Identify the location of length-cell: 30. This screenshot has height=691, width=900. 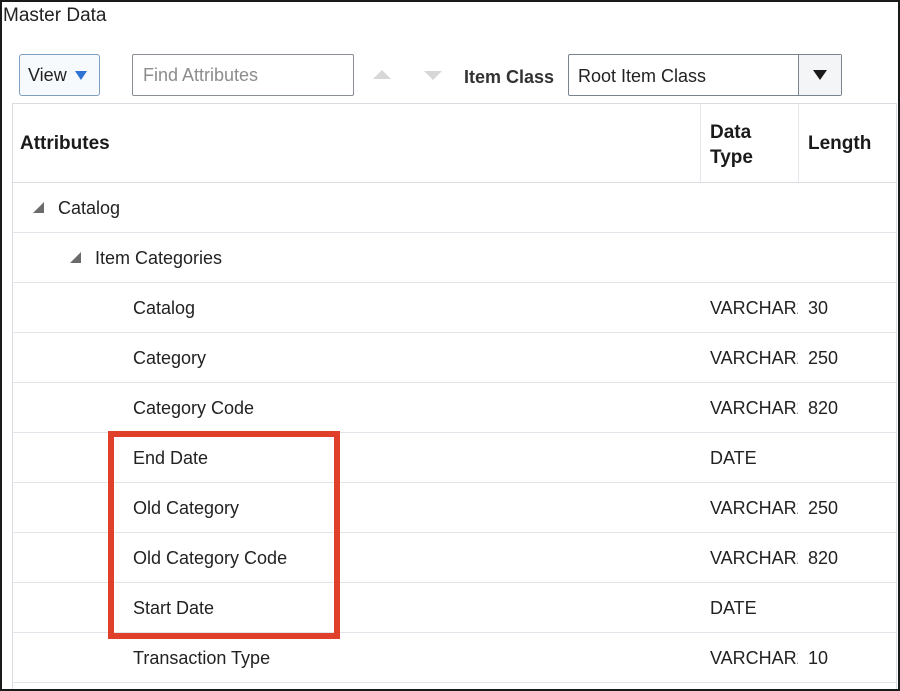
(818, 308).